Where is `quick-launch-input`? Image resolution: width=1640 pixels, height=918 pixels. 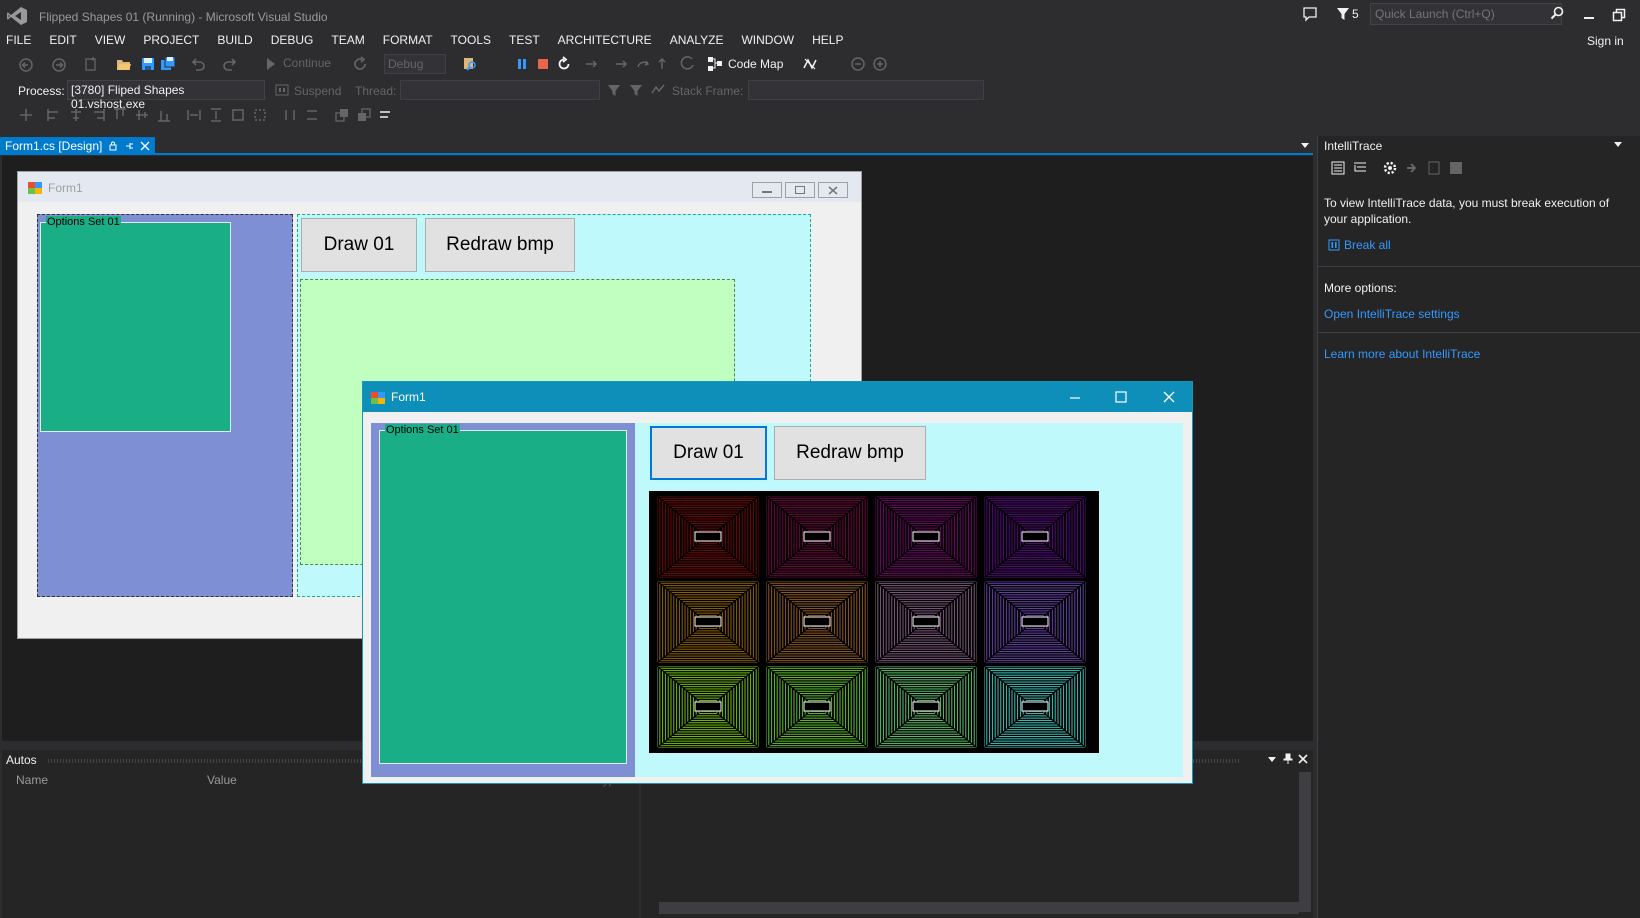 quick-launch-input is located at coordinates (1466, 14).